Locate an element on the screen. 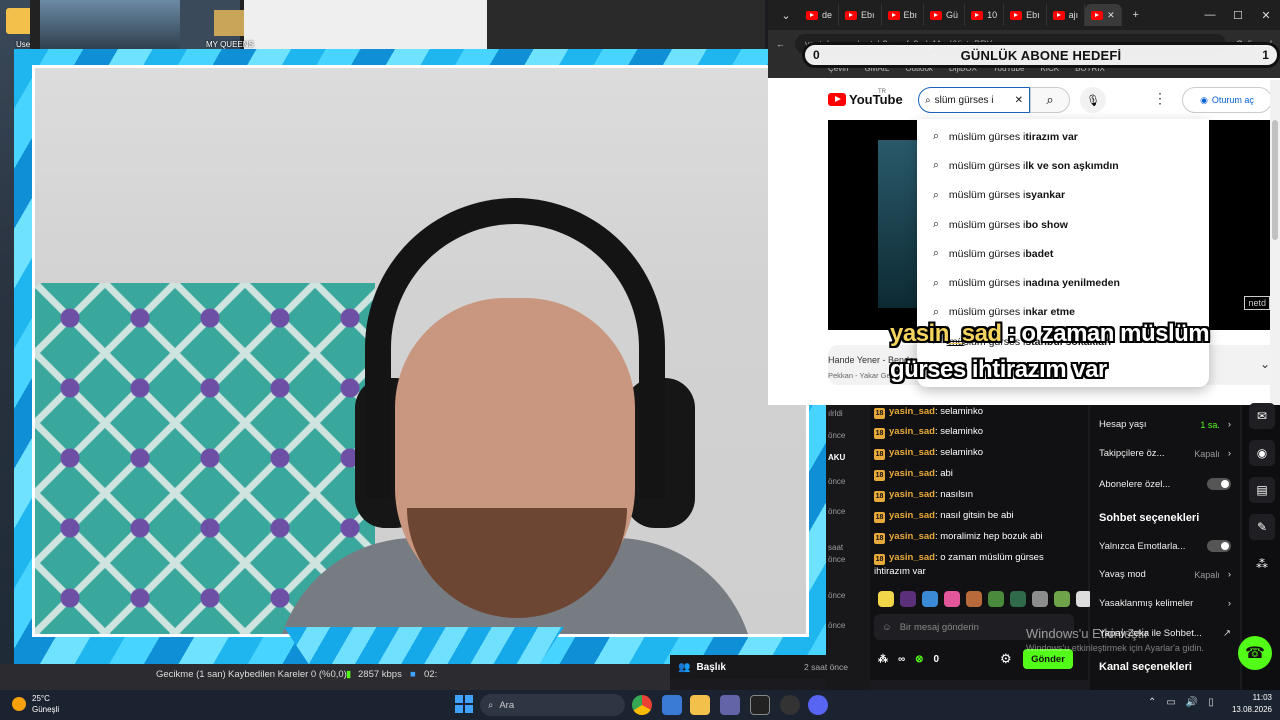 This screenshot has height=720, width=1280. wrench-icon: ✎ is located at coordinates (1262, 527).